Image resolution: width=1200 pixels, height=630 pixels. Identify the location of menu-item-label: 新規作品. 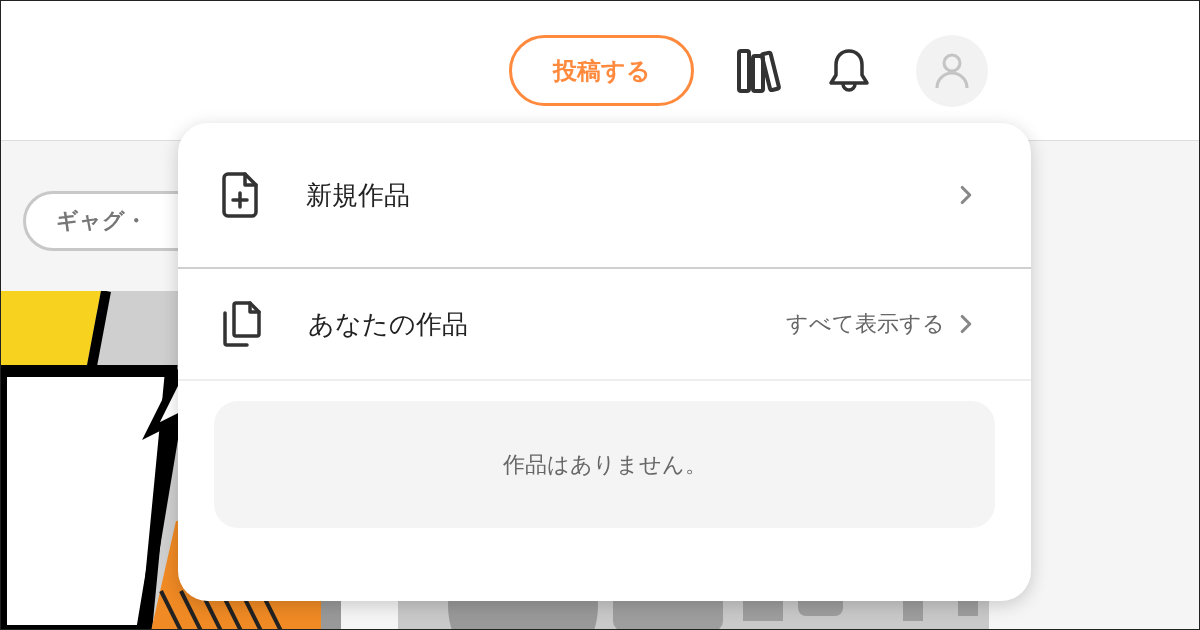
(358, 195).